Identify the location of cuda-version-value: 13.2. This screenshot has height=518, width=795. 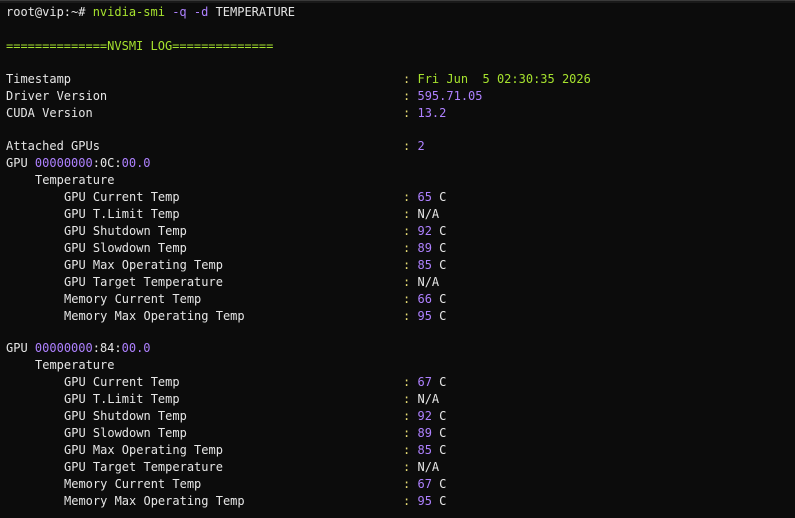
(432, 113).